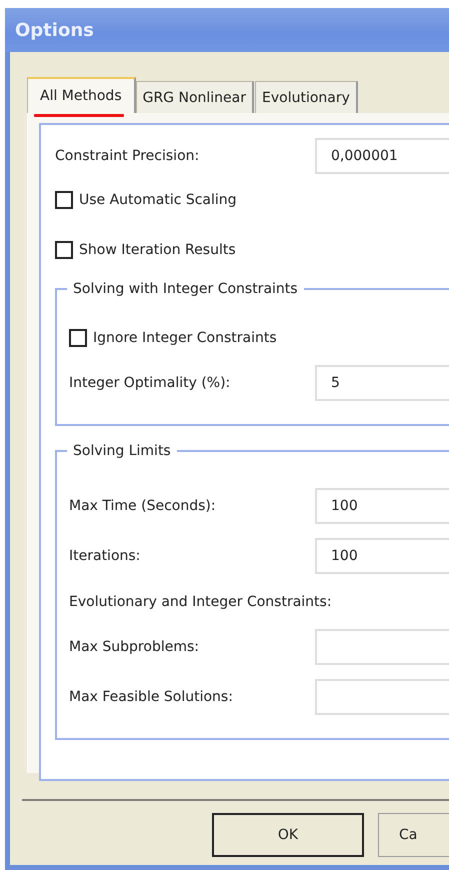 This screenshot has height=870, width=449. Describe the element at coordinates (150, 383) in the screenshot. I see `field-label: Integer Optimality (%):` at that location.